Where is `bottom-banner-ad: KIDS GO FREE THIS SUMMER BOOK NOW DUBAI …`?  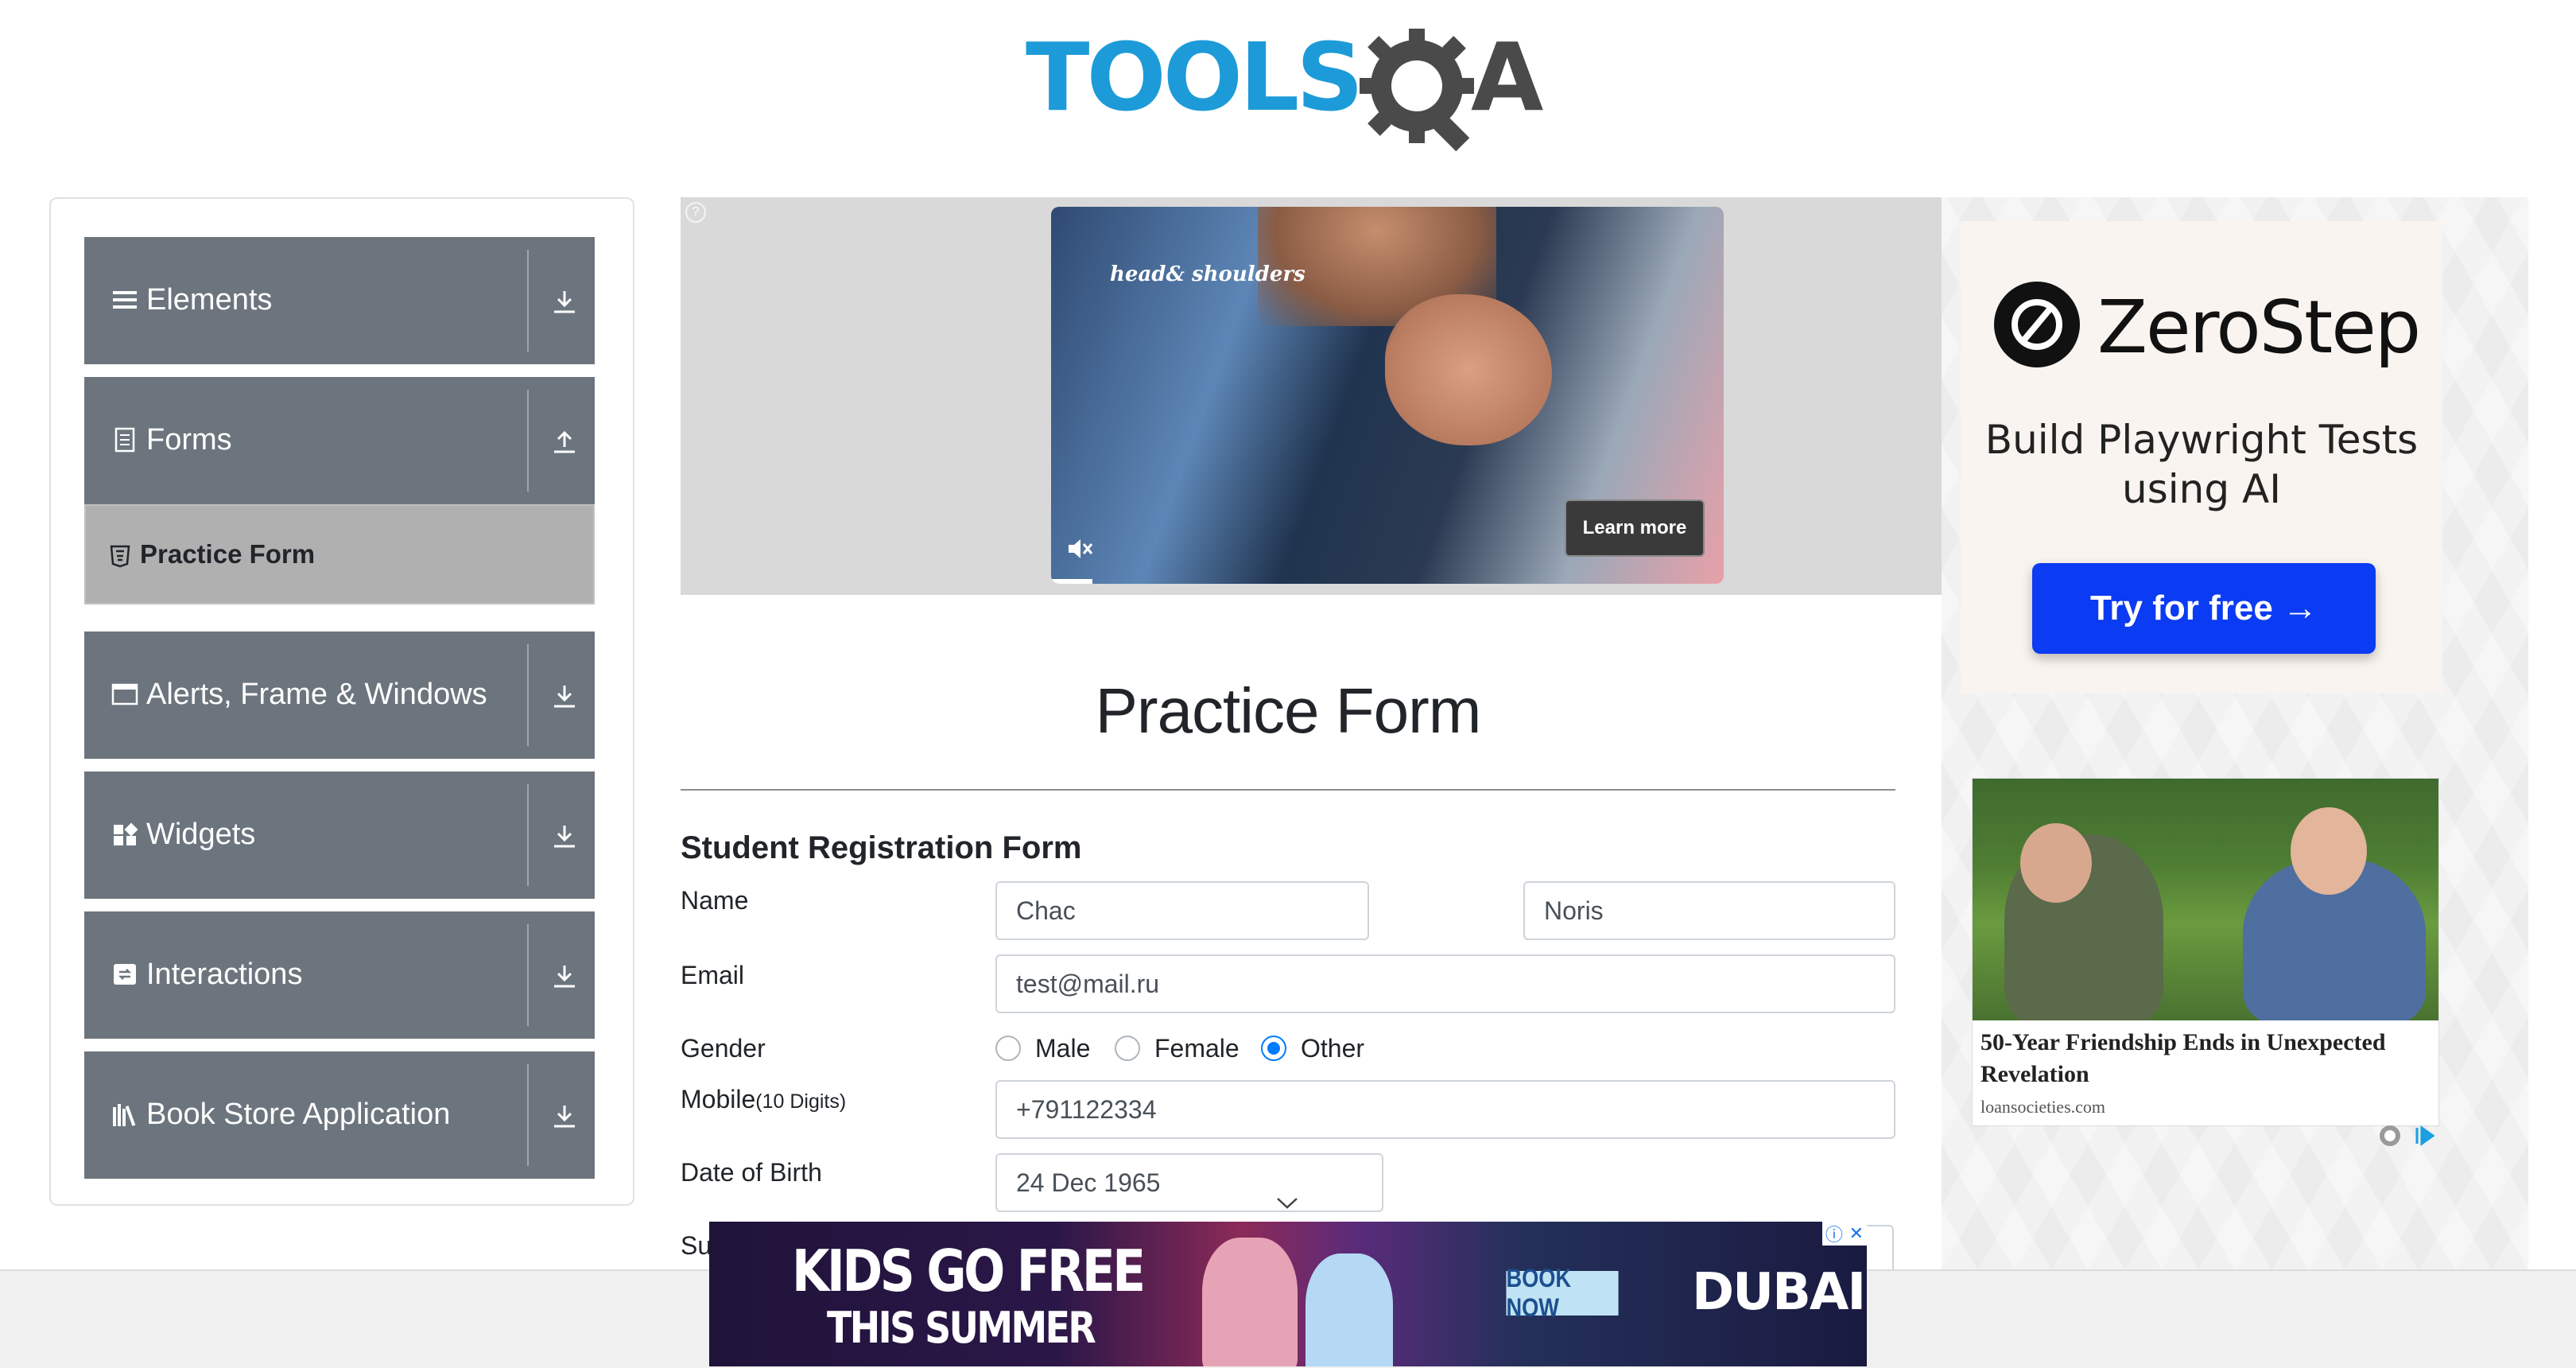 bottom-banner-ad: KIDS GO FREE THIS SUMMER BOOK NOW DUBAI … is located at coordinates (1288, 1294).